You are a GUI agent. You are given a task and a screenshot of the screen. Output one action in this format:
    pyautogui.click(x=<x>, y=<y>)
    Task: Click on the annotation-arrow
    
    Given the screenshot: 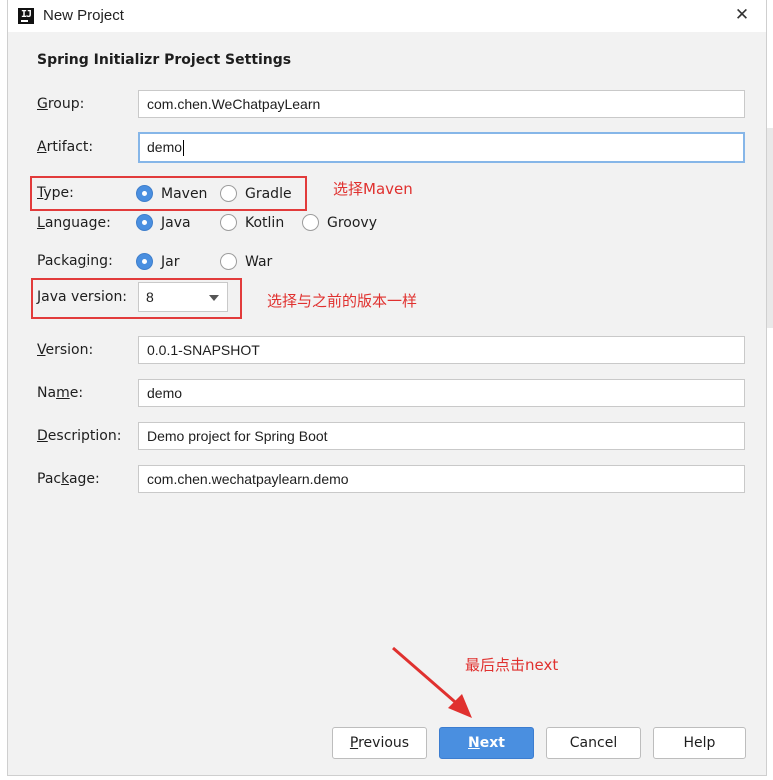 What is the action you would take?
    pyautogui.click(x=432, y=682)
    